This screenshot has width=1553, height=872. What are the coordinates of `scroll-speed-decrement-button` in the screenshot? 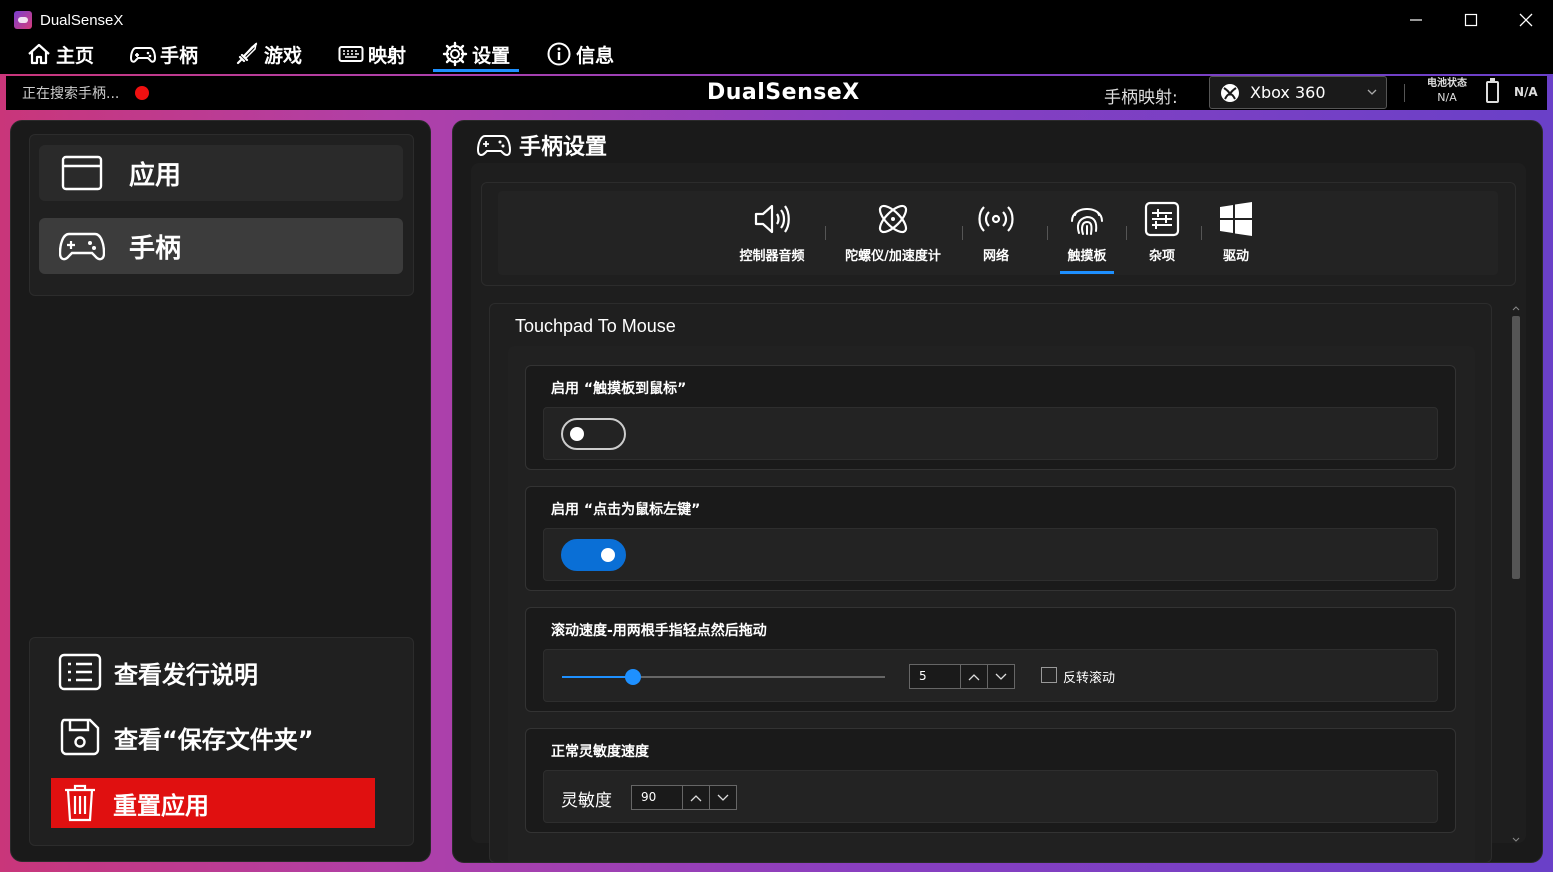 It's located at (1000, 676).